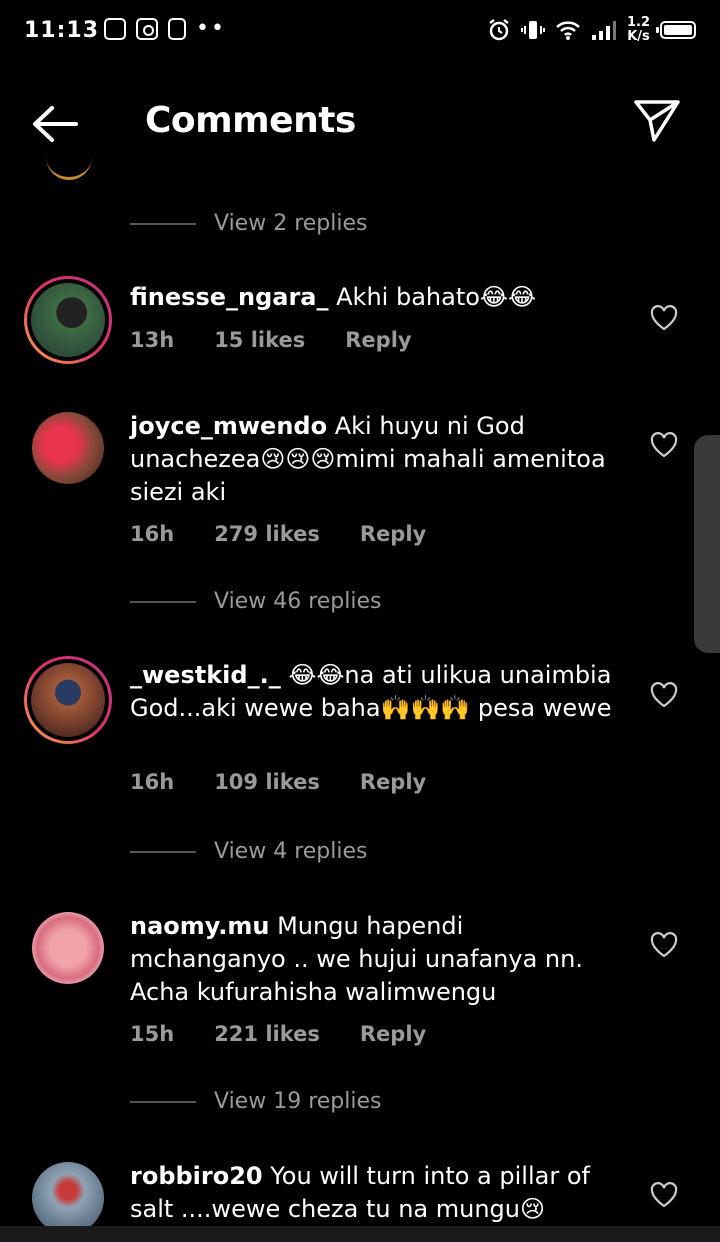 This screenshot has height=1242, width=720. What do you see at coordinates (199, 926) in the screenshot?
I see `comment-username: naomy.mu` at bounding box center [199, 926].